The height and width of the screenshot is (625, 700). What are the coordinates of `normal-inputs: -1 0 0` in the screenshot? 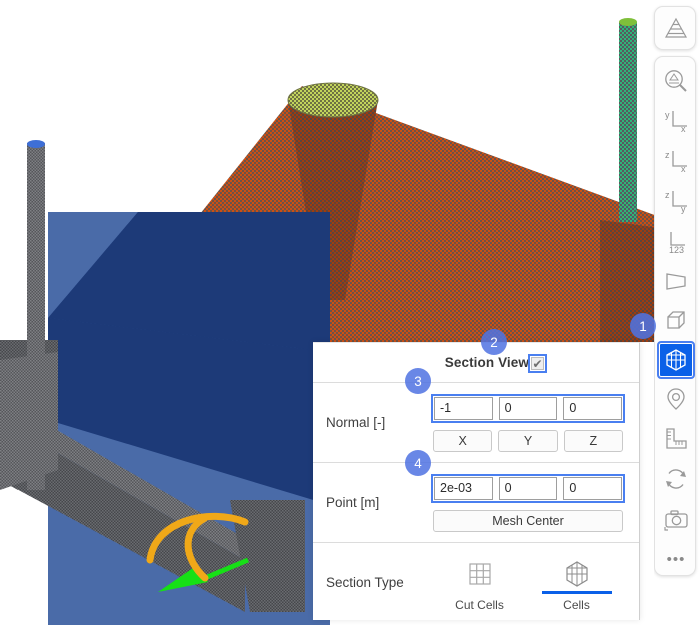 It's located at (528, 408).